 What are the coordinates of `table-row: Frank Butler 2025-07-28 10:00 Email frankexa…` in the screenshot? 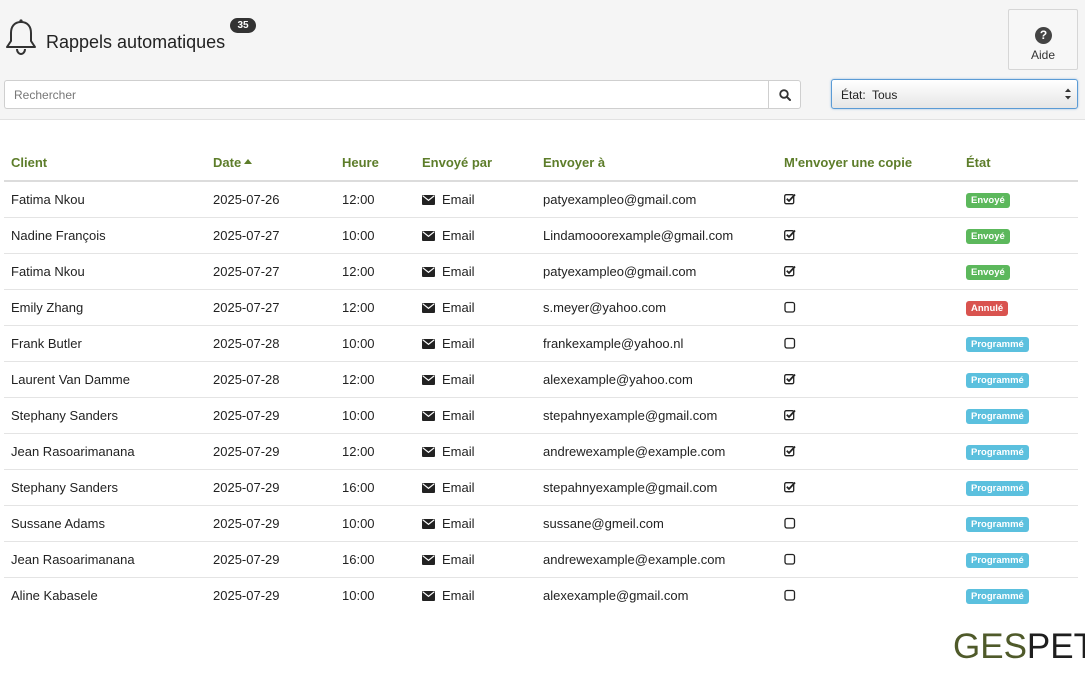 It's located at (541, 343).